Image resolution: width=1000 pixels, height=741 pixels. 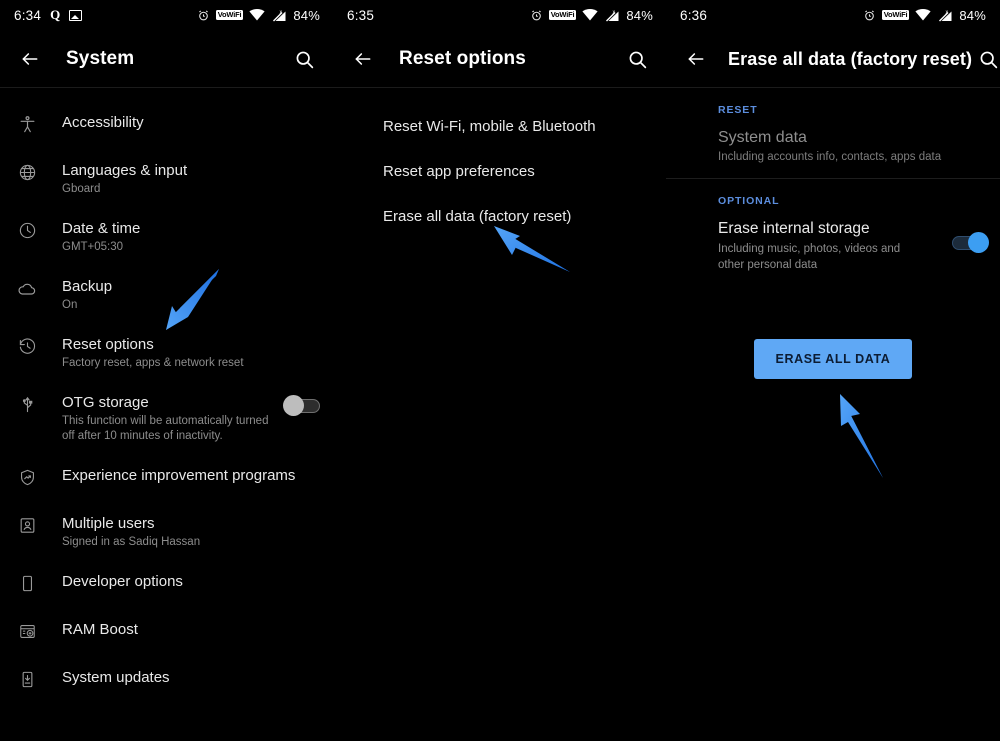 What do you see at coordinates (500, 216) in the screenshot?
I see `reset-item-erase-all-data: Erase all data (factory reset)` at bounding box center [500, 216].